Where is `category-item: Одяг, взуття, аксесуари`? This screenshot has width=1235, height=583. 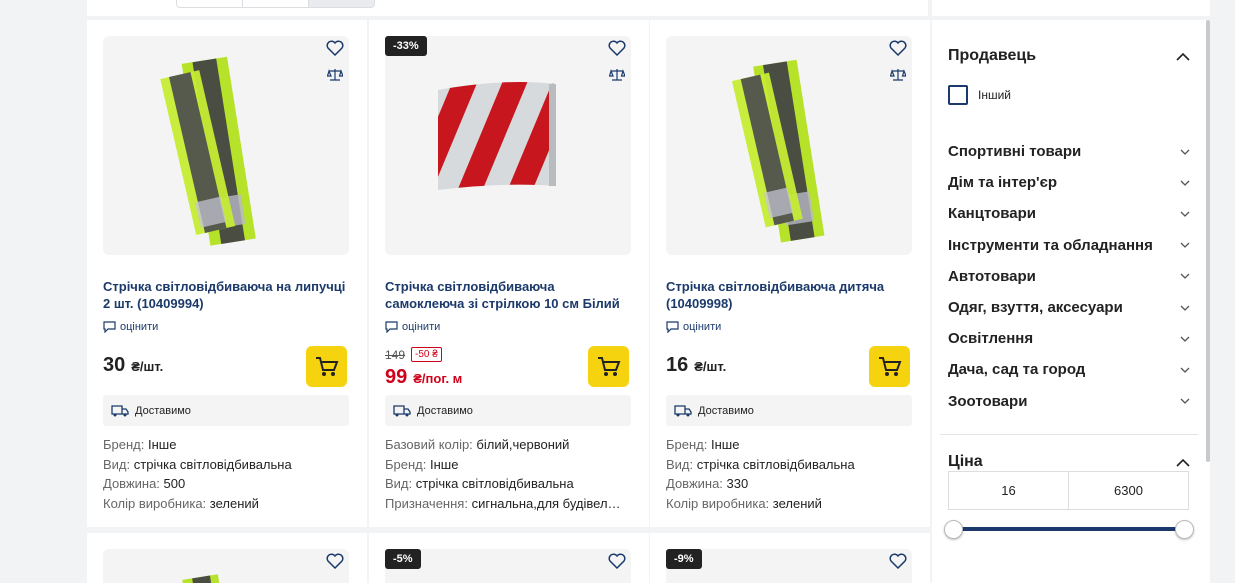 category-item: Одяг, взуття, аксесуари is located at coordinates (1069, 307).